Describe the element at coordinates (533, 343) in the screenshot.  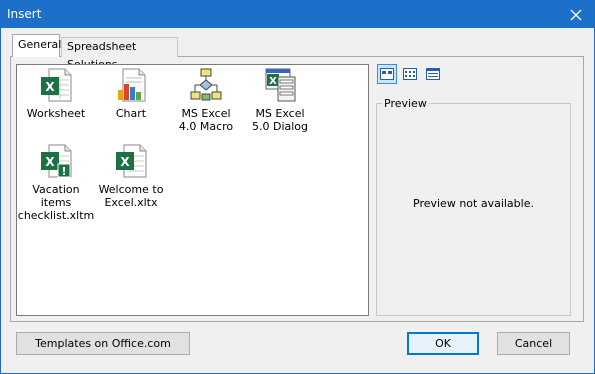
I see `cancel-button: Cancel` at that location.